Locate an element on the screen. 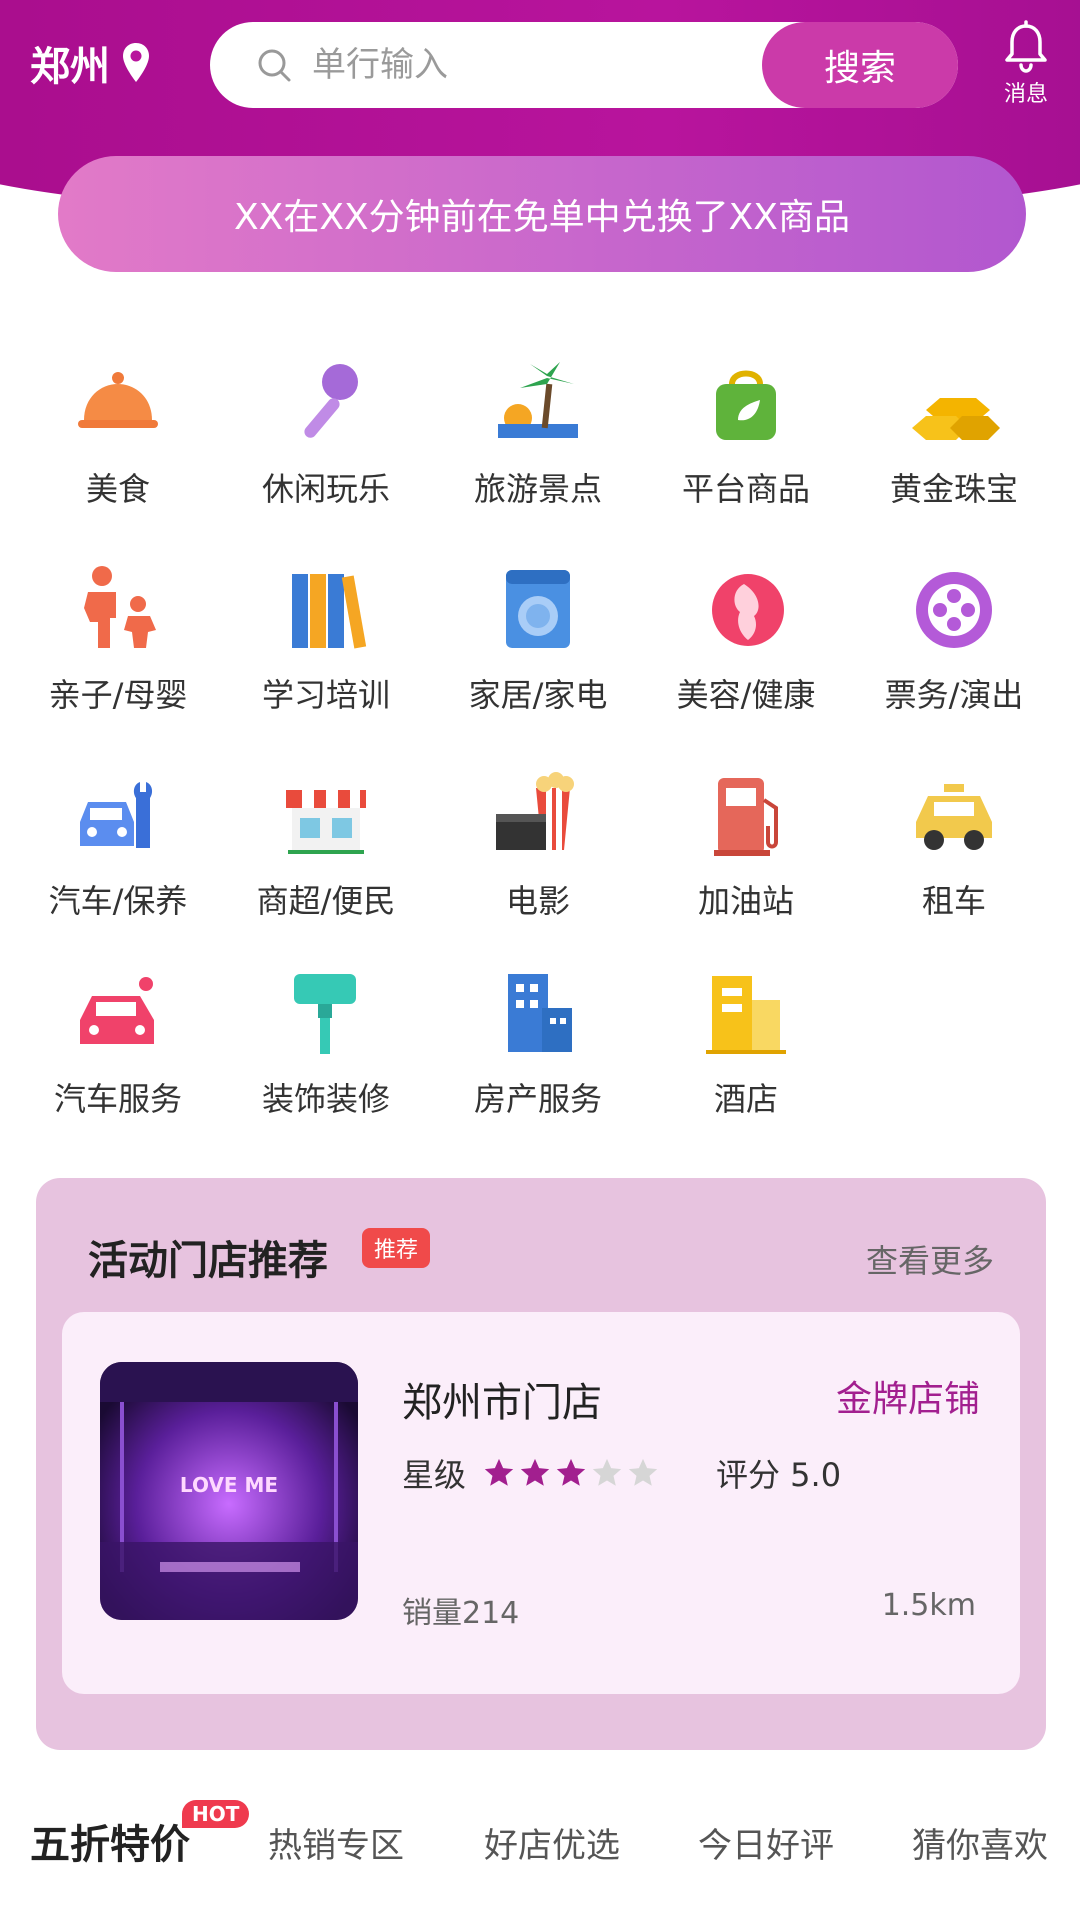 The image size is (1080, 1920). category-label: 房产服务 is located at coordinates (537, 1099).